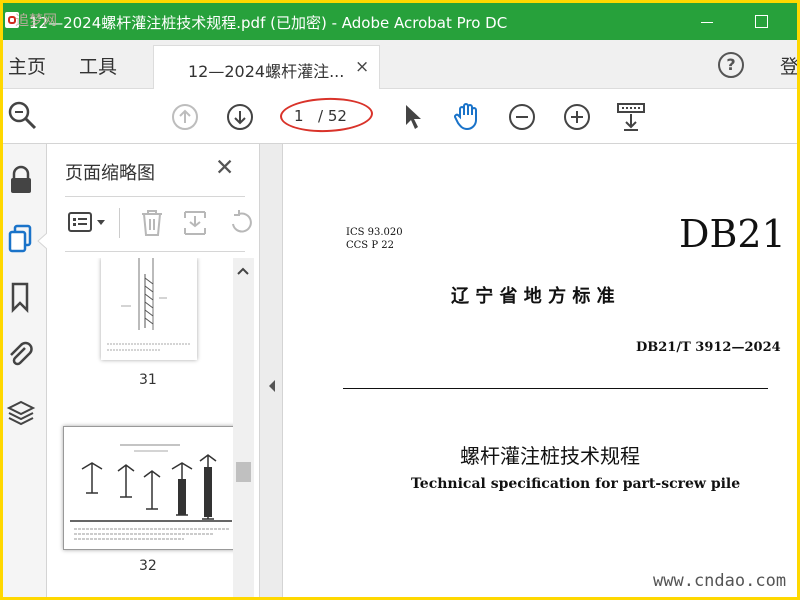 This screenshot has width=800, height=600. I want to click on doc-authority: 辽 宁 省 地 方 标 准, so click(533, 296).